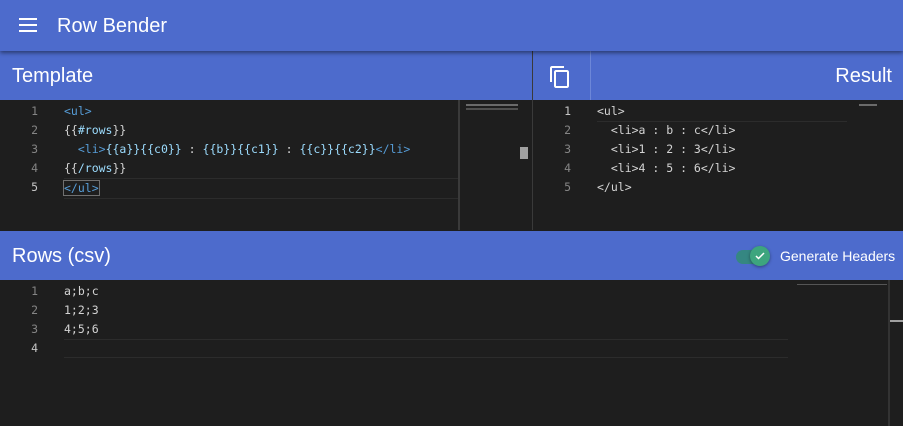 Image resolution: width=903 pixels, height=426 pixels. I want to click on code-line-current: </ul>, so click(260, 188).